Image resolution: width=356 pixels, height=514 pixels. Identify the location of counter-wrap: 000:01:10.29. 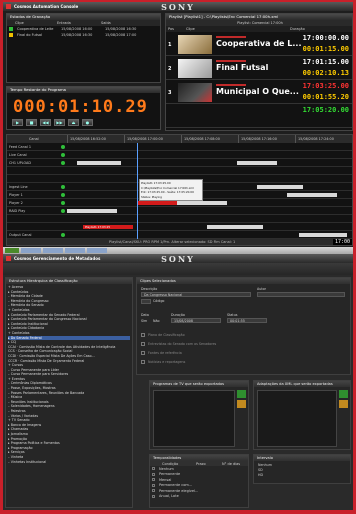
(83, 105).